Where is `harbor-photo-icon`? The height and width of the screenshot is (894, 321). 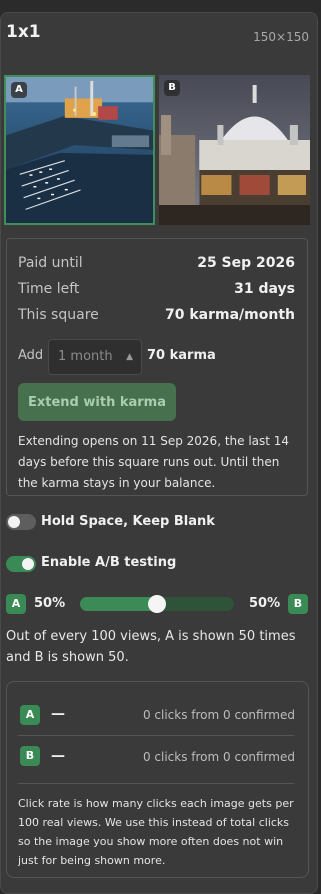 harbor-photo-icon is located at coordinates (79, 150).